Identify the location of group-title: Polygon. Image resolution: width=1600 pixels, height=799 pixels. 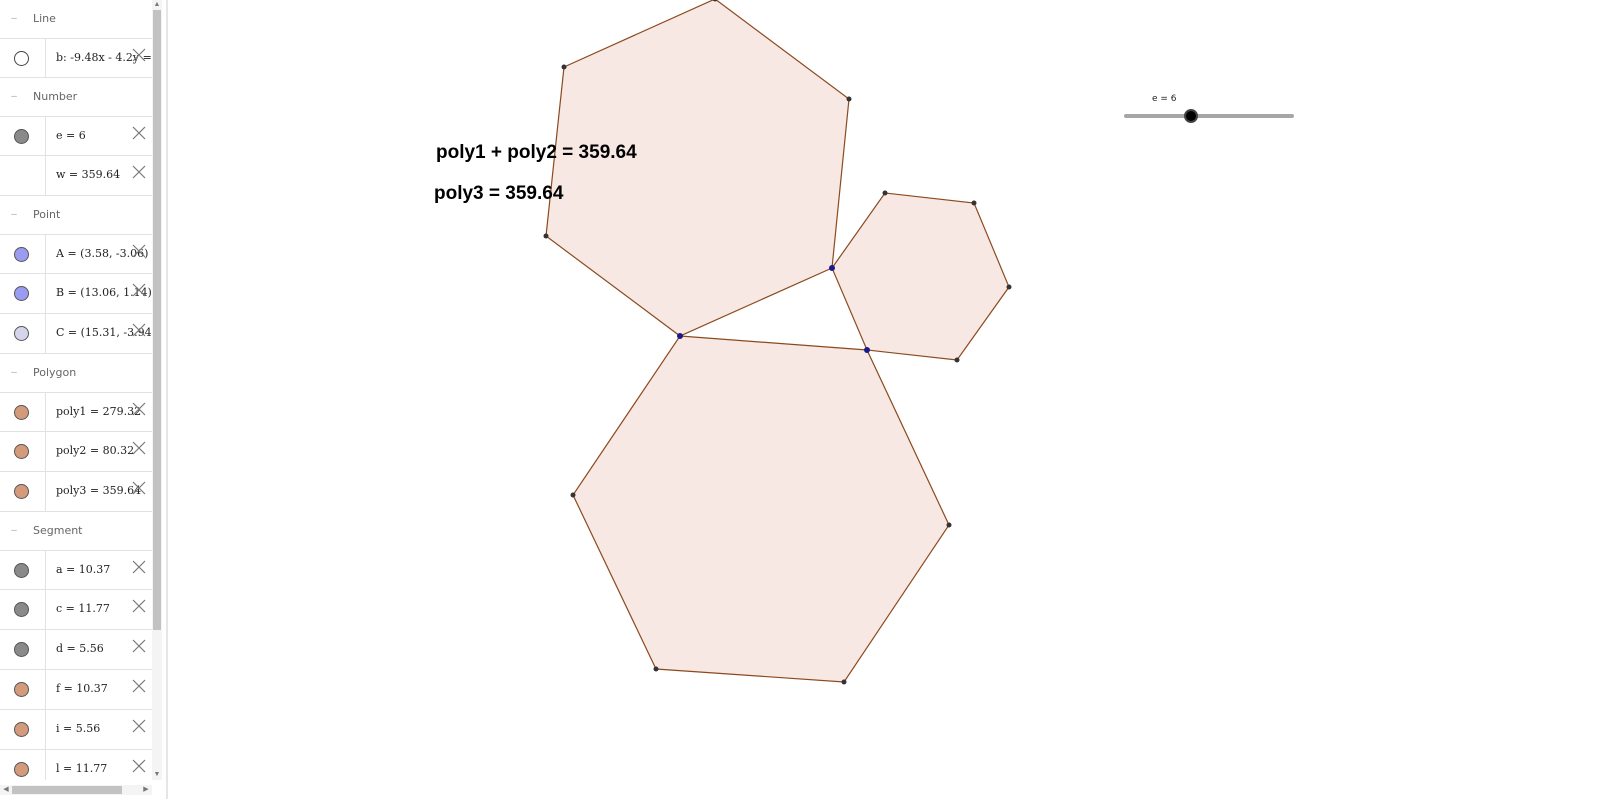
(55, 372).